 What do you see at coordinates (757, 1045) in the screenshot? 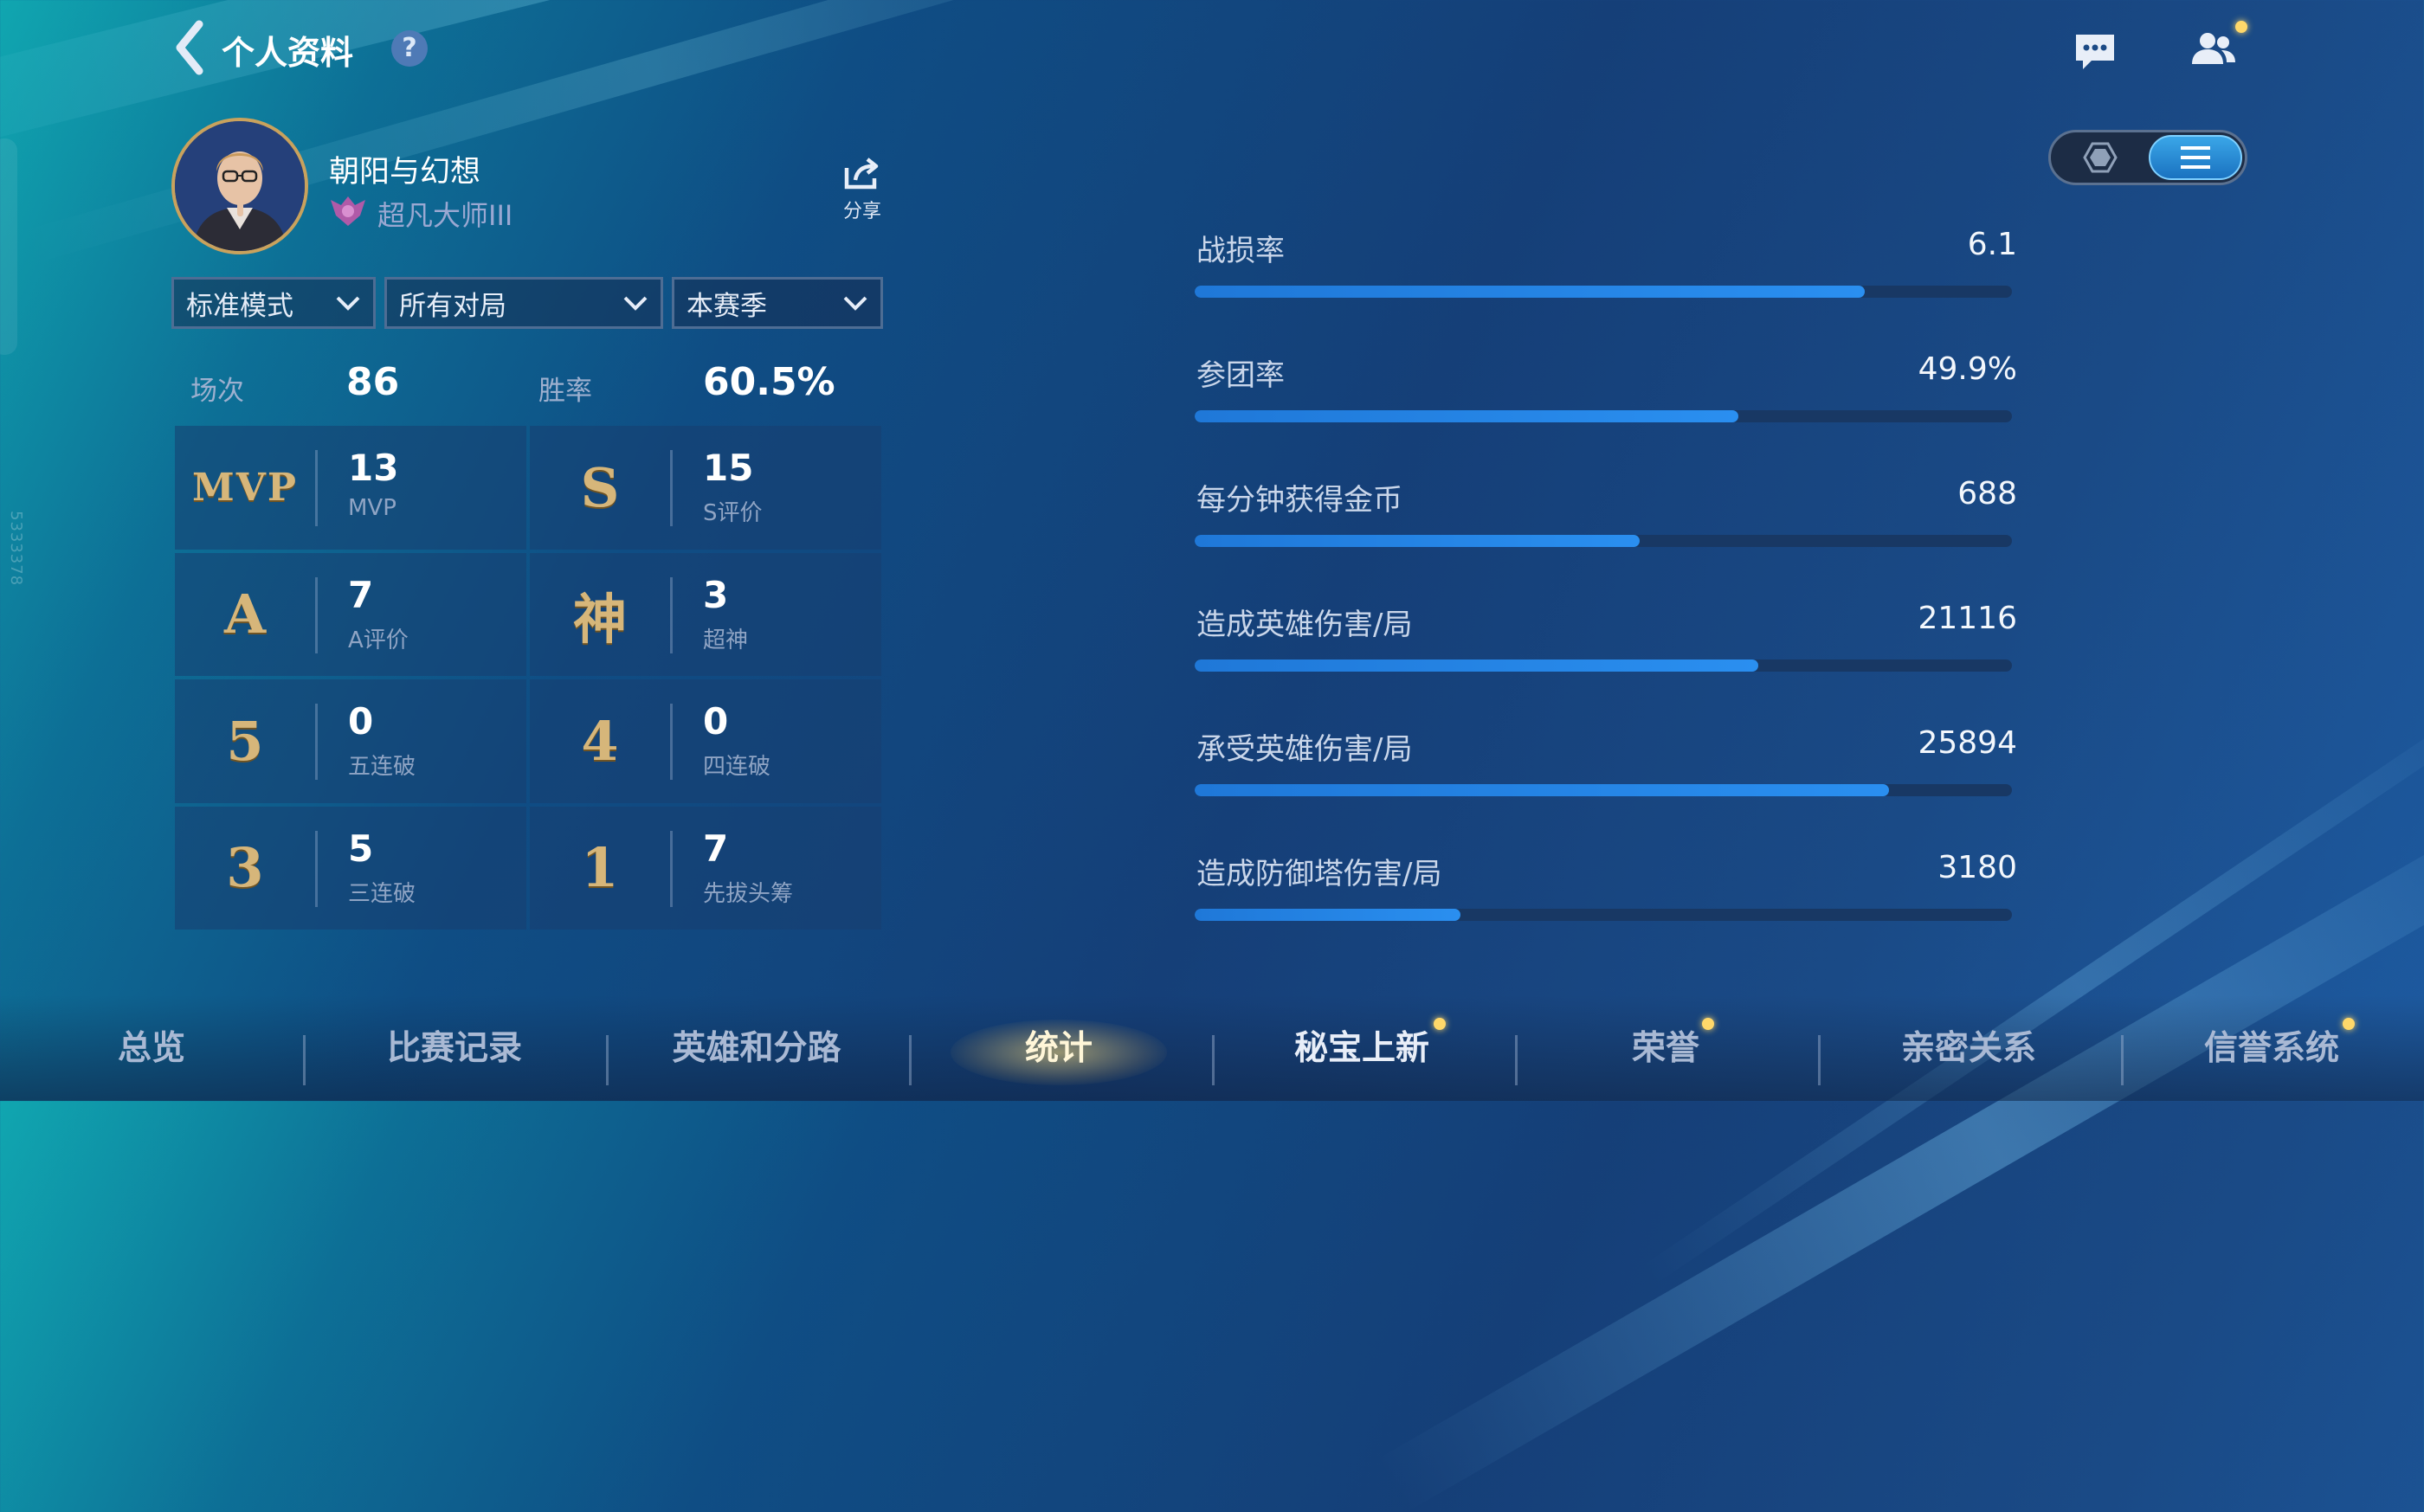
I see `tab-heroes-lanes: 英雄和分路` at bounding box center [757, 1045].